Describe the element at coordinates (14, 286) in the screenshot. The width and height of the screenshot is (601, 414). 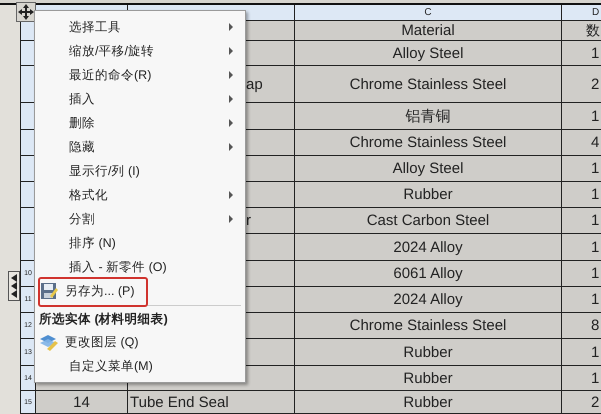
I see `collapse-arrows-icon` at that location.